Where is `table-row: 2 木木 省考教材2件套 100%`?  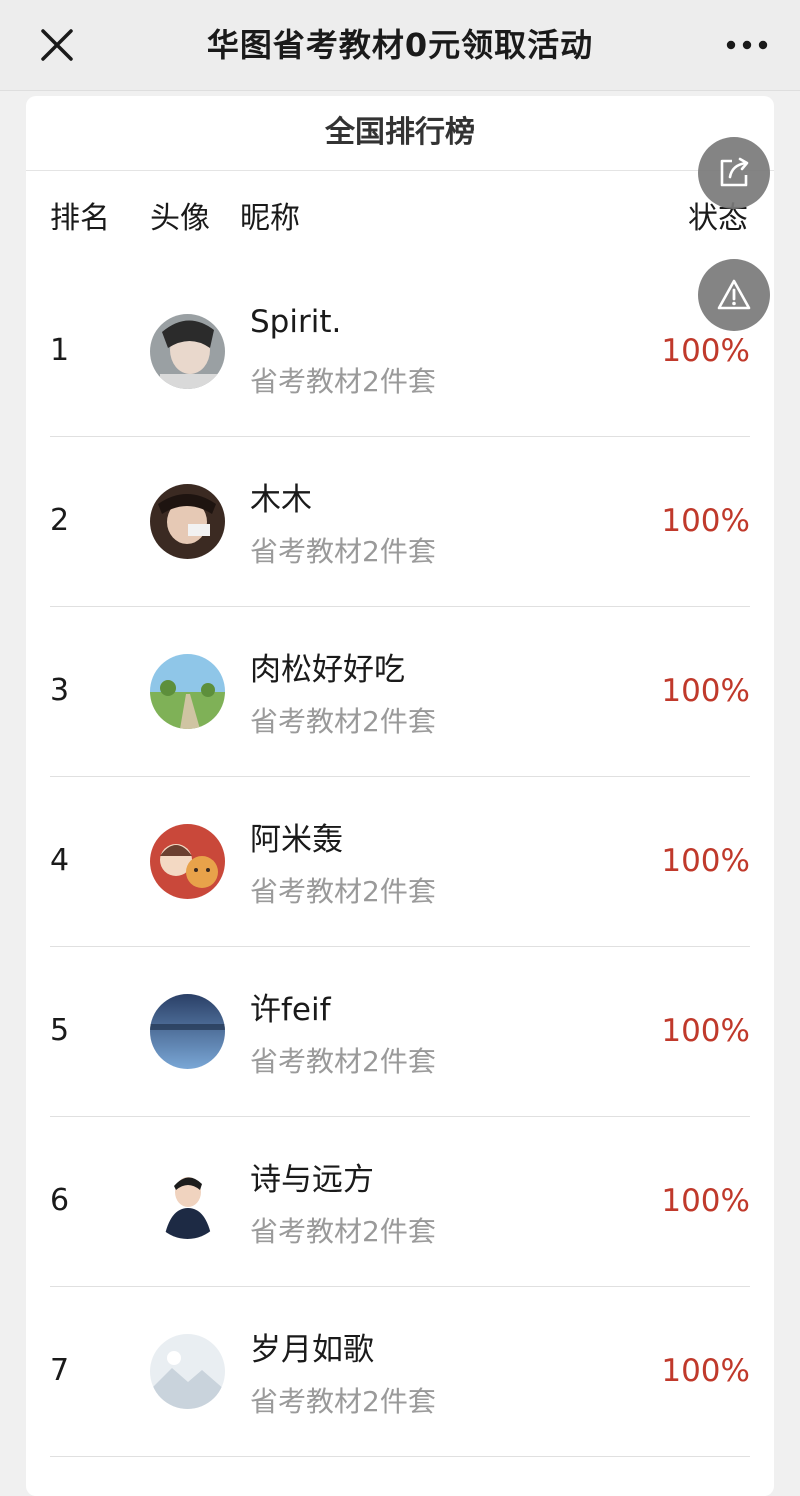
table-row: 2 木木 省考教材2件套 100% is located at coordinates (400, 521).